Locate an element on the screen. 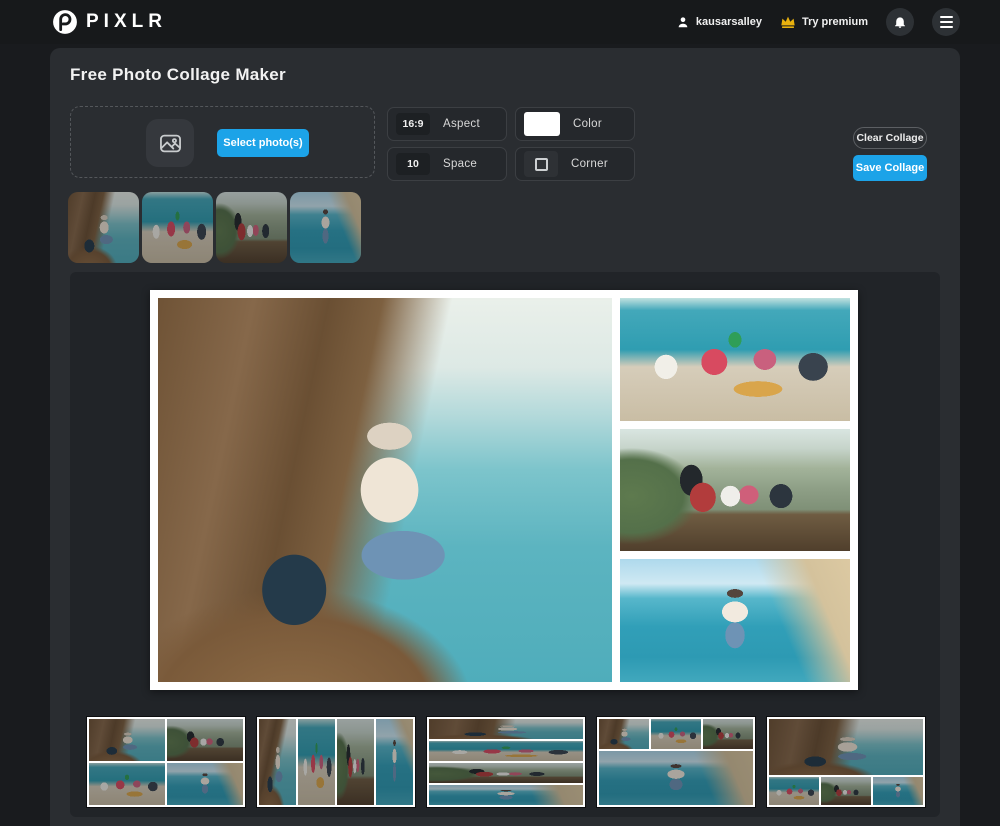 Image resolution: width=1000 pixels, height=826 pixels. clear-collage-button: Clear Collage is located at coordinates (890, 138).